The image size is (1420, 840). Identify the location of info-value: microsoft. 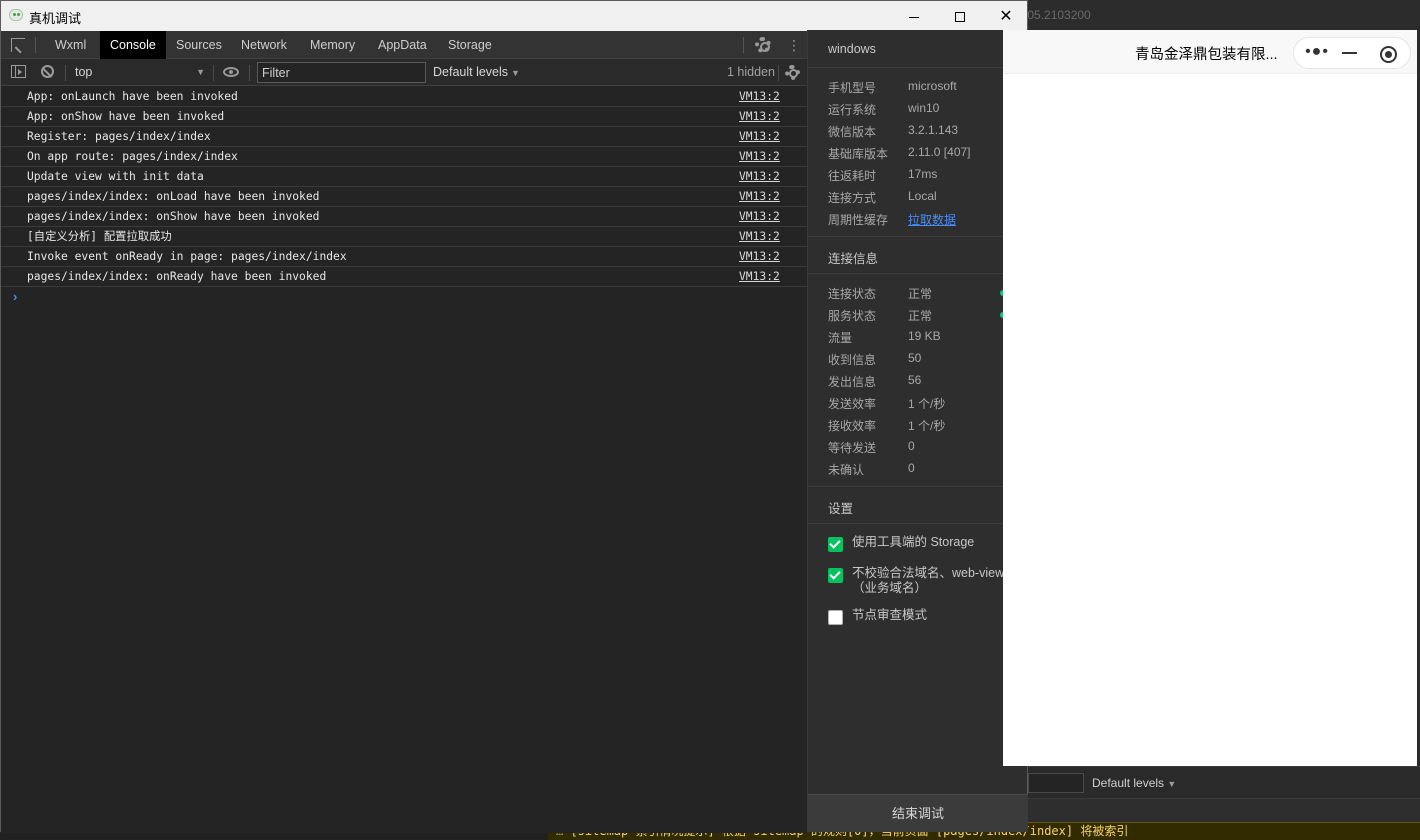
(932, 86).